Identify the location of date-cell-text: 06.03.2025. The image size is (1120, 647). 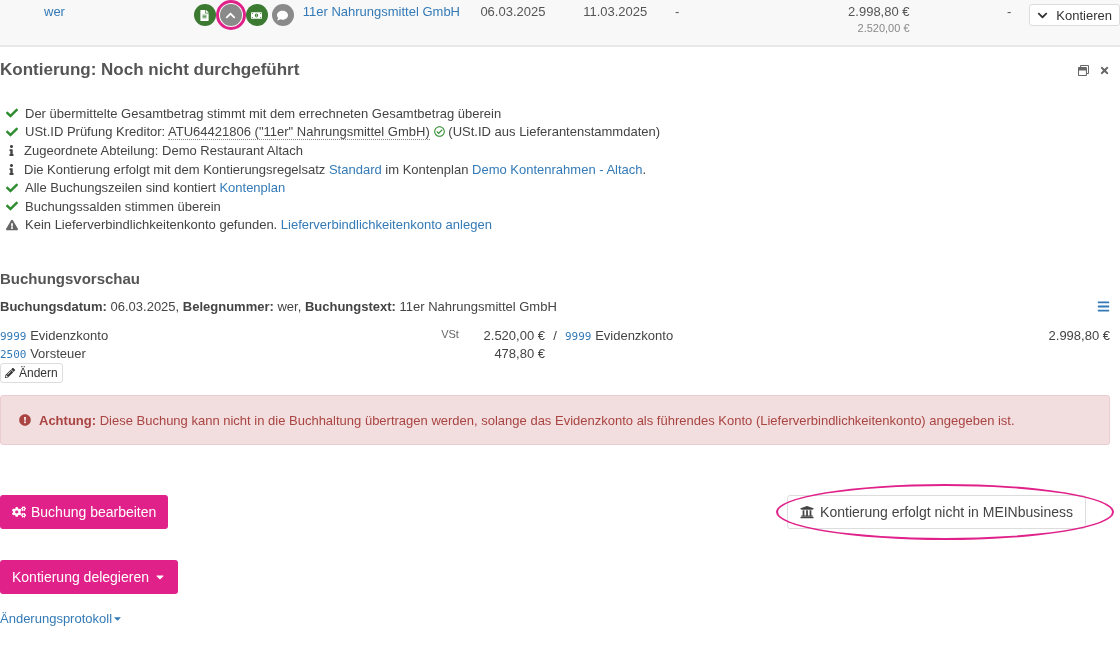
(513, 12).